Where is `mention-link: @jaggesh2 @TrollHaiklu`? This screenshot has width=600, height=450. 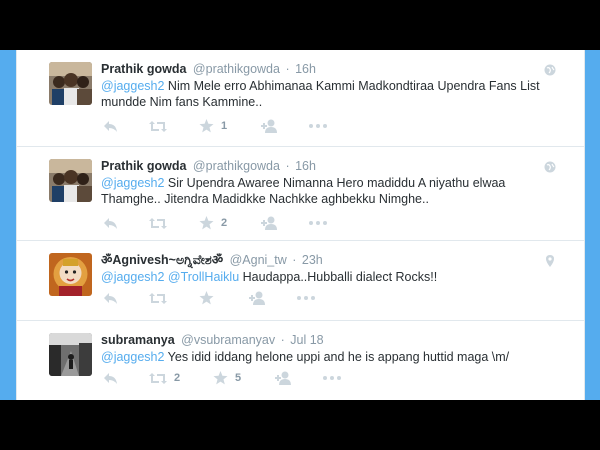
mention-link: @jaggesh2 @TrollHaiklu is located at coordinates (170, 277).